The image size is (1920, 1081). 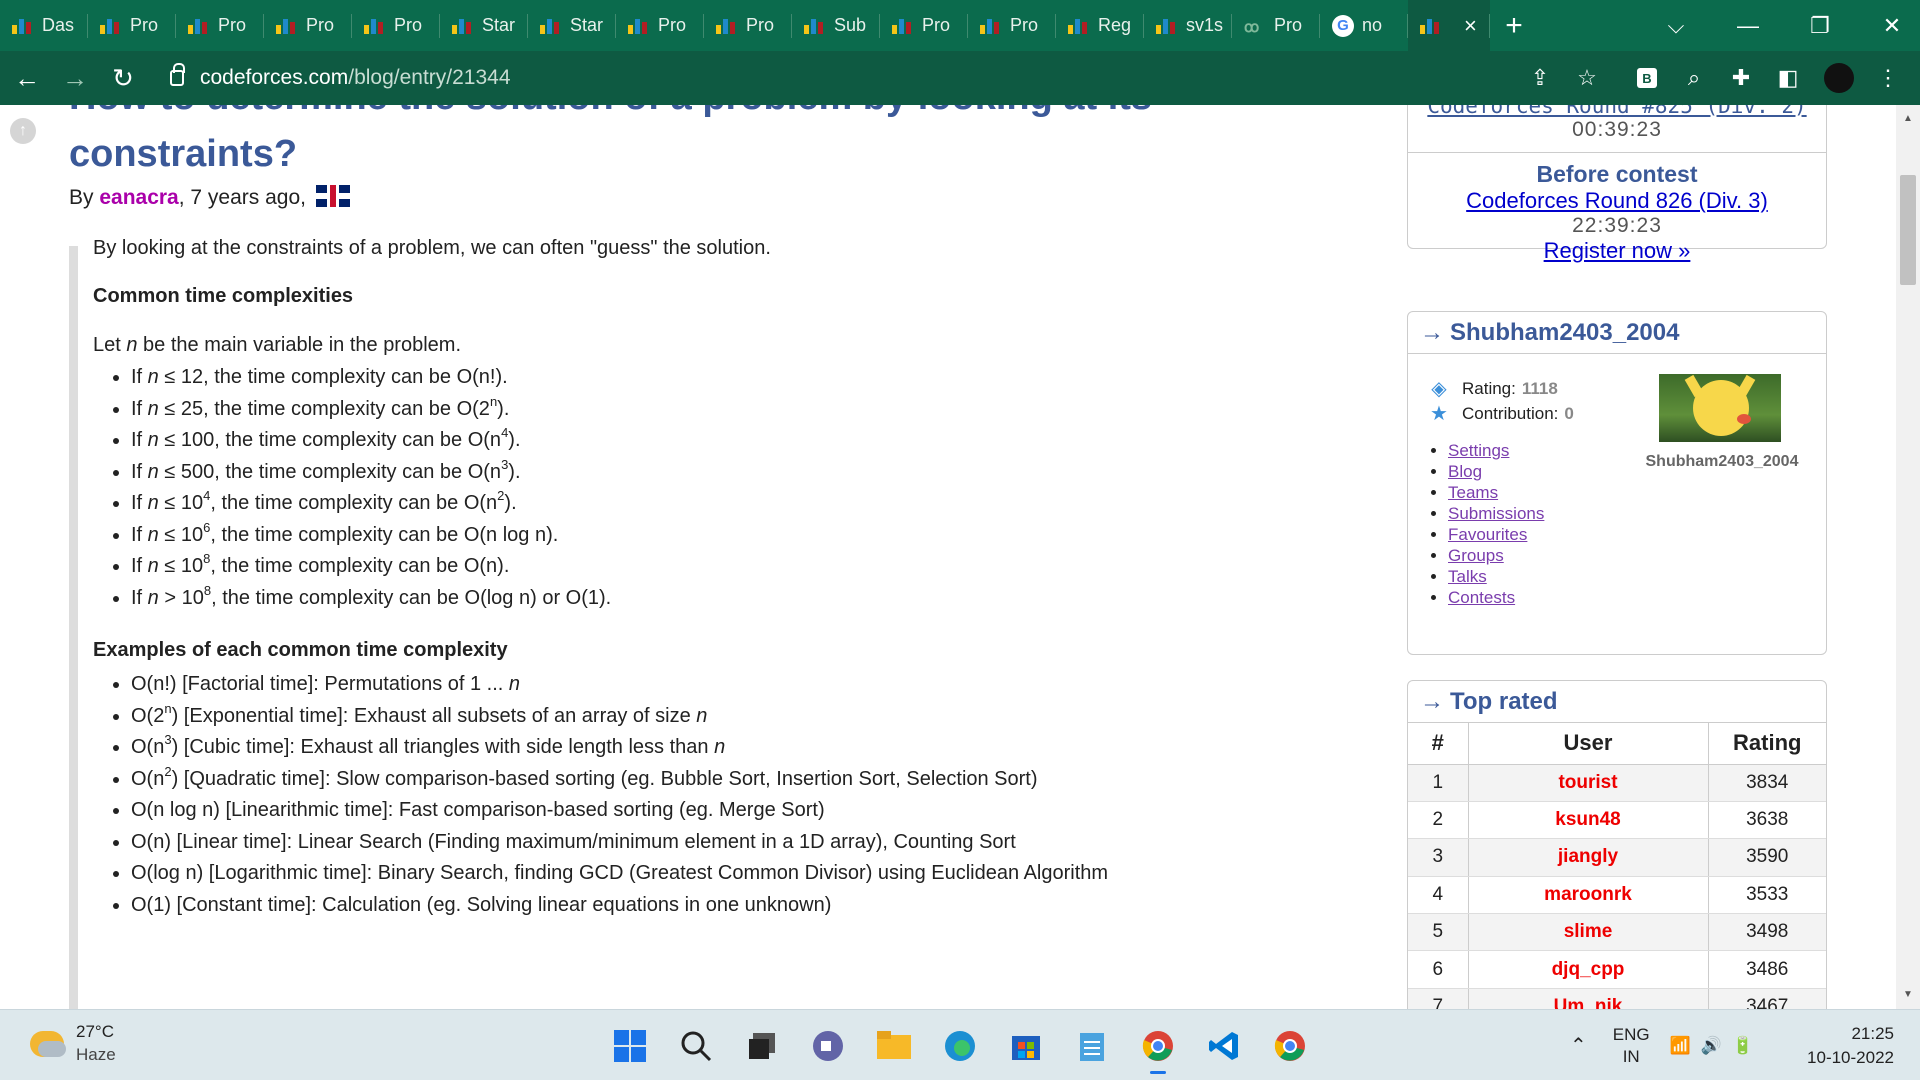 What do you see at coordinates (1788, 78) in the screenshot?
I see `side-panel-icon: ◧` at bounding box center [1788, 78].